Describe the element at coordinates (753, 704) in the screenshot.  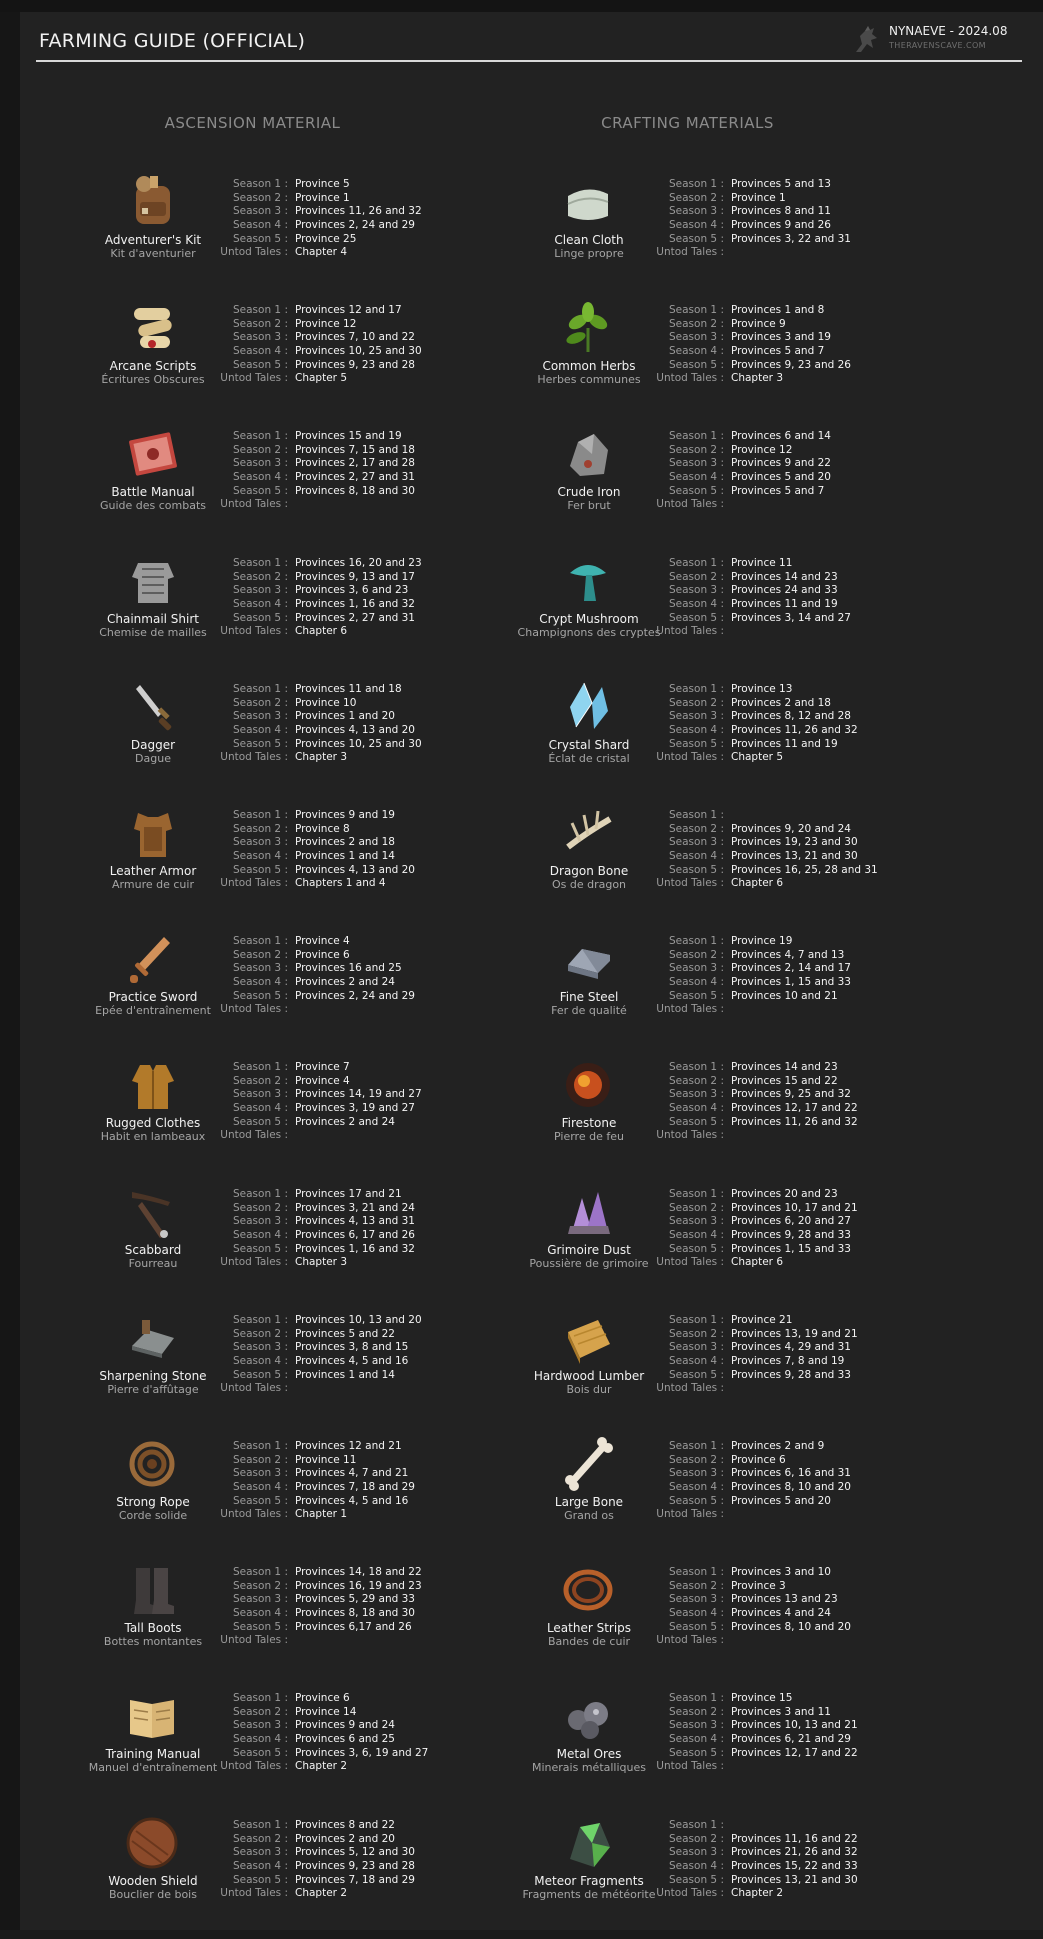
I see `location-row: Season 2 : Provinces 2 and 18` at that location.